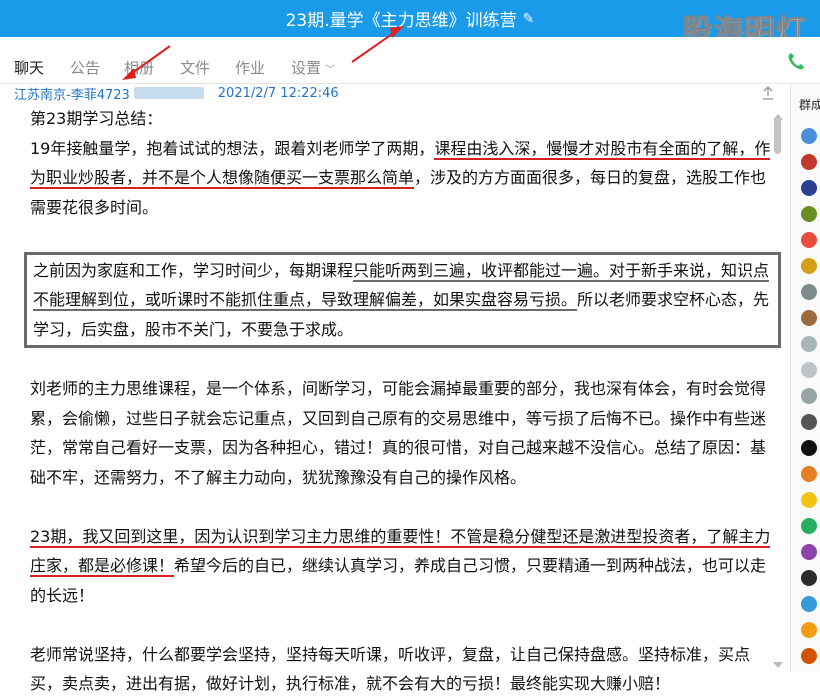 The width and height of the screenshot is (820, 699). Describe the element at coordinates (139, 67) in the screenshot. I see `tab-album: 相册` at that location.